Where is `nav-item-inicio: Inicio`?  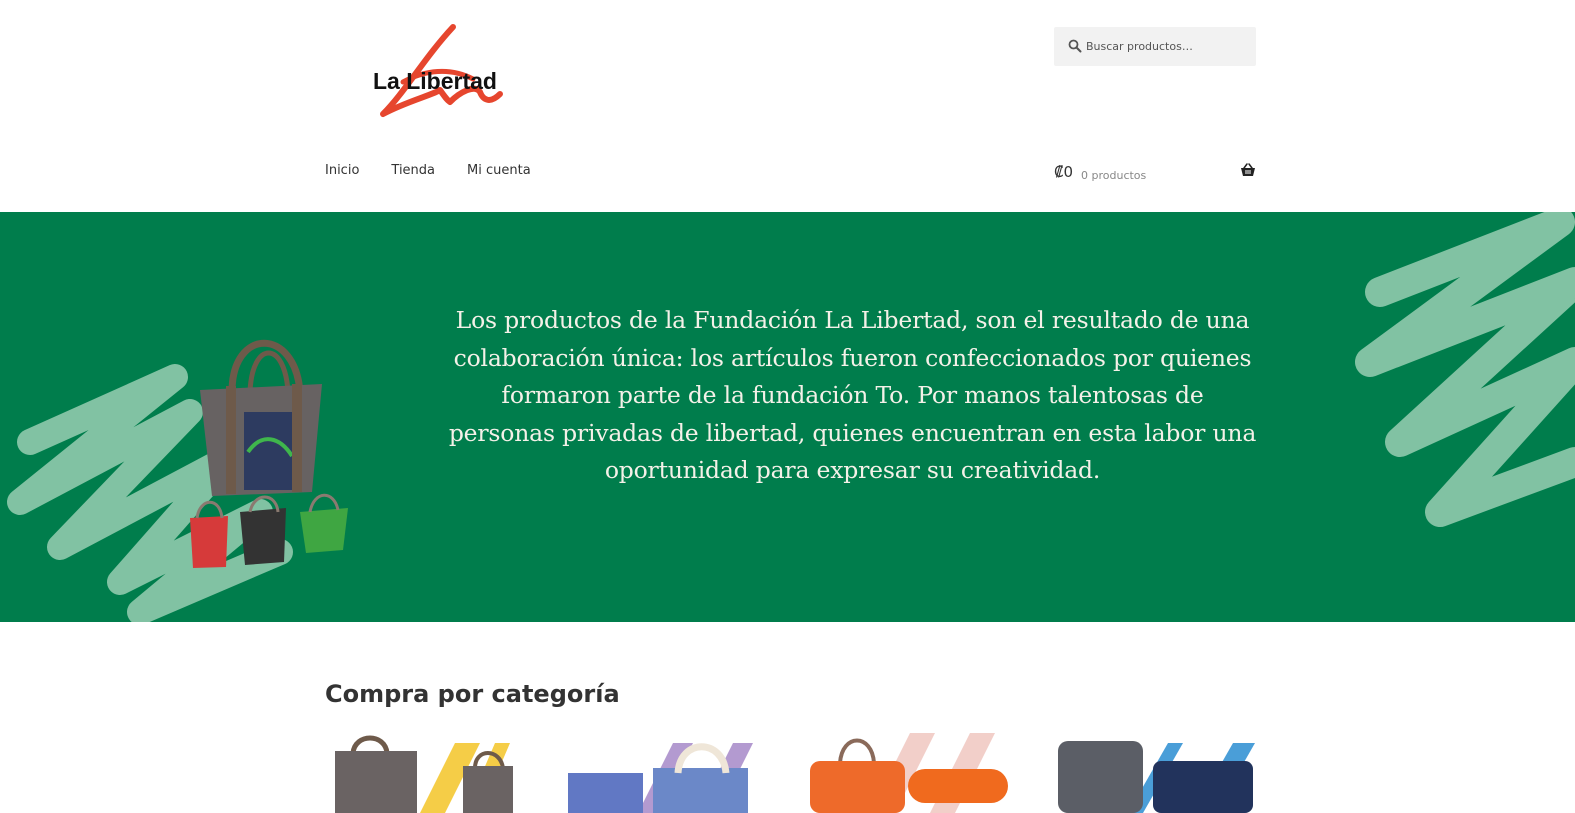
nav-item-inicio: Inicio is located at coordinates (342, 172).